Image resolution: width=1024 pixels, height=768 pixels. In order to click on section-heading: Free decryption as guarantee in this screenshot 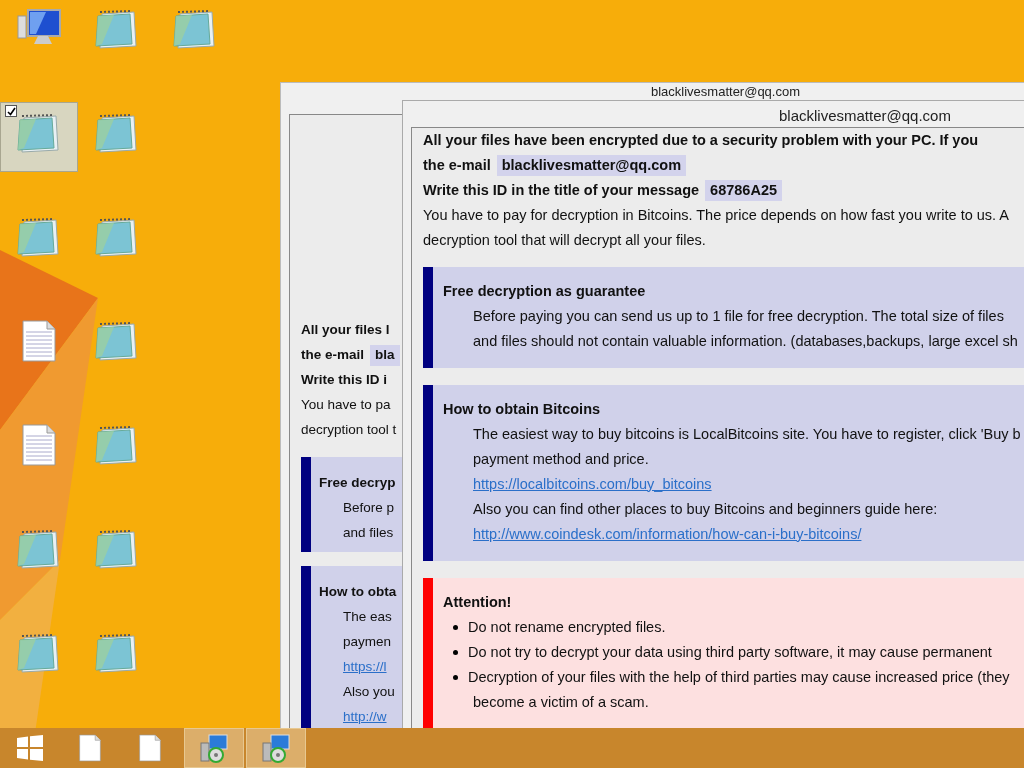, I will do `click(545, 291)`.